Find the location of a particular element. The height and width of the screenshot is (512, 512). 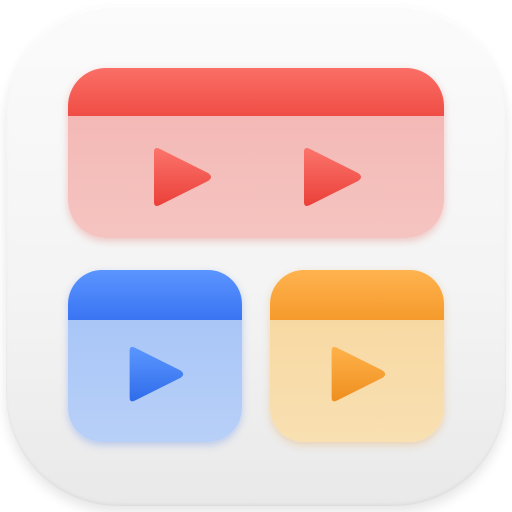

orange-video-panel is located at coordinates (357, 356).